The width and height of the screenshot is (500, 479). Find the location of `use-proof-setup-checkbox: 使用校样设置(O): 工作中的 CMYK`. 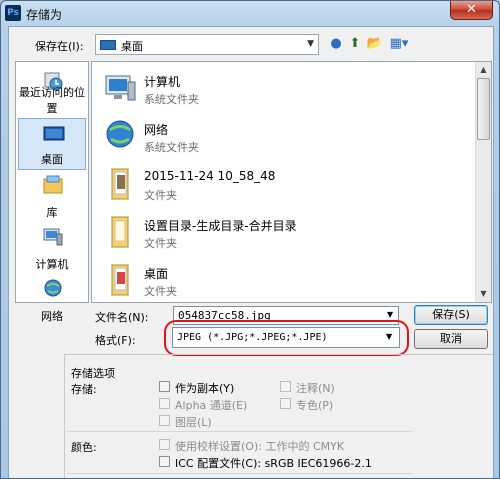

use-proof-setup-checkbox: 使用校样设置(O): 工作中的 CMYK is located at coordinates (289, 445).